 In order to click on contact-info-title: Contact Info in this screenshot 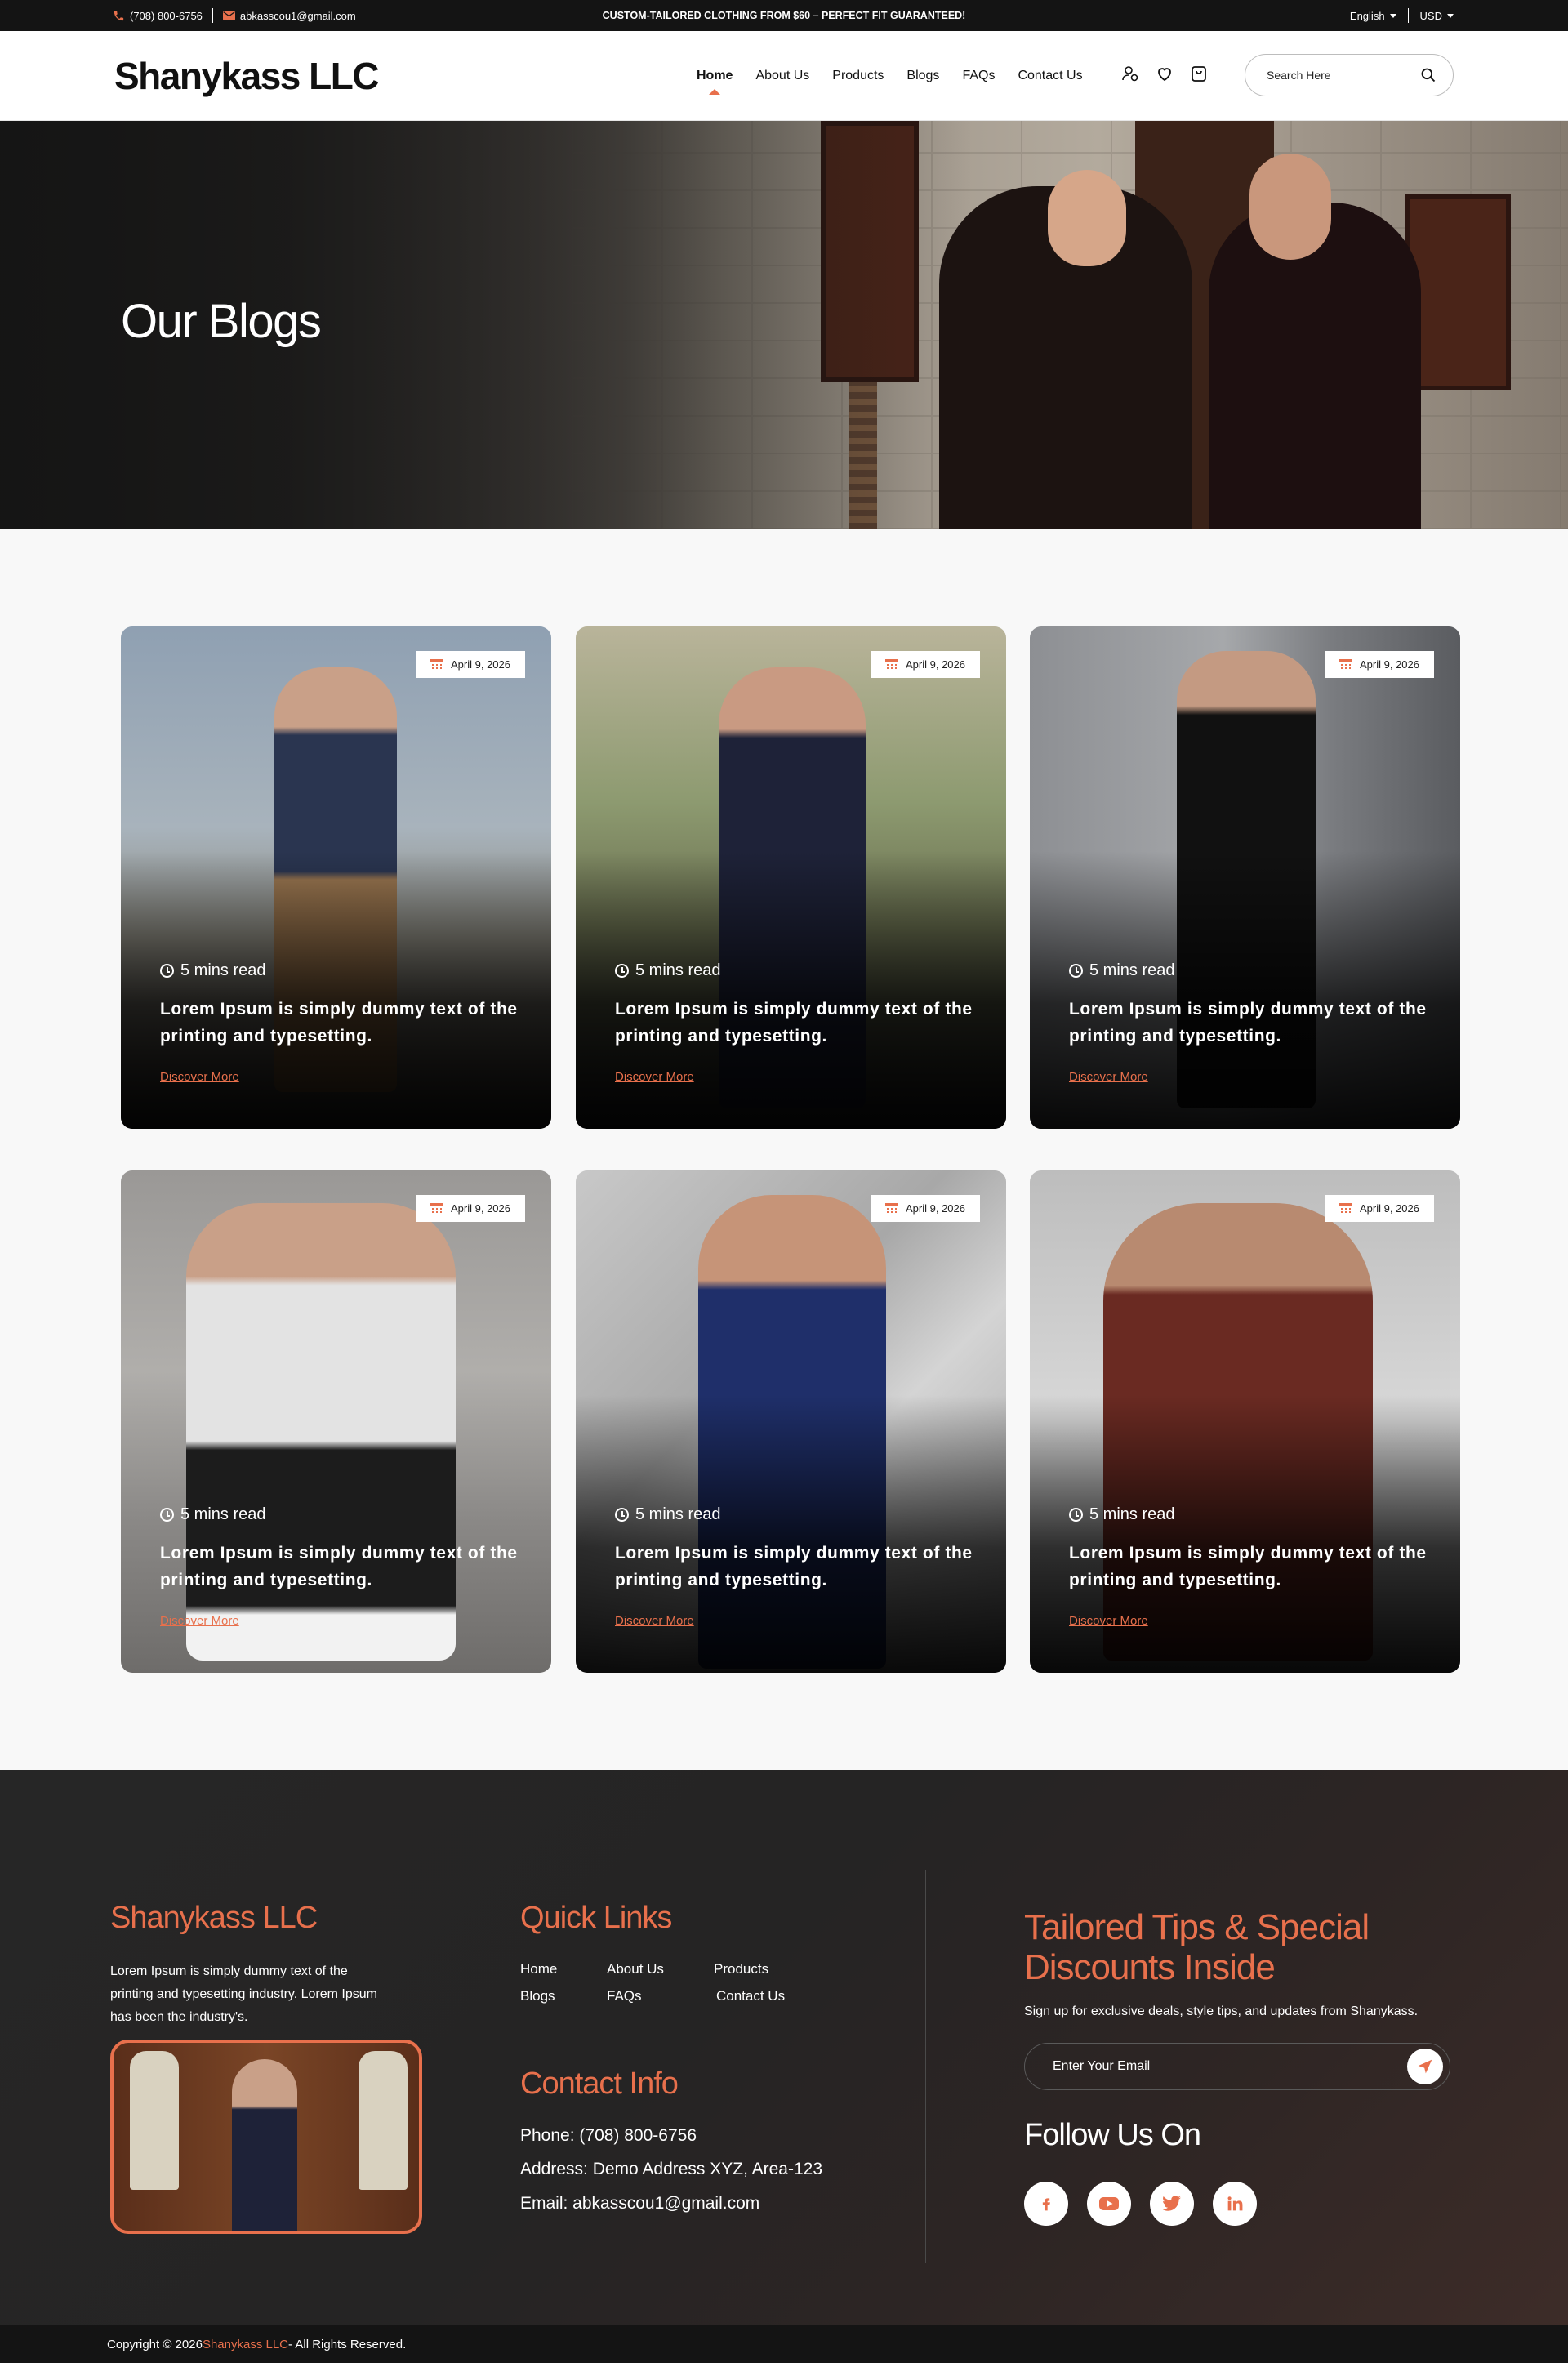, I will do `click(599, 2084)`.